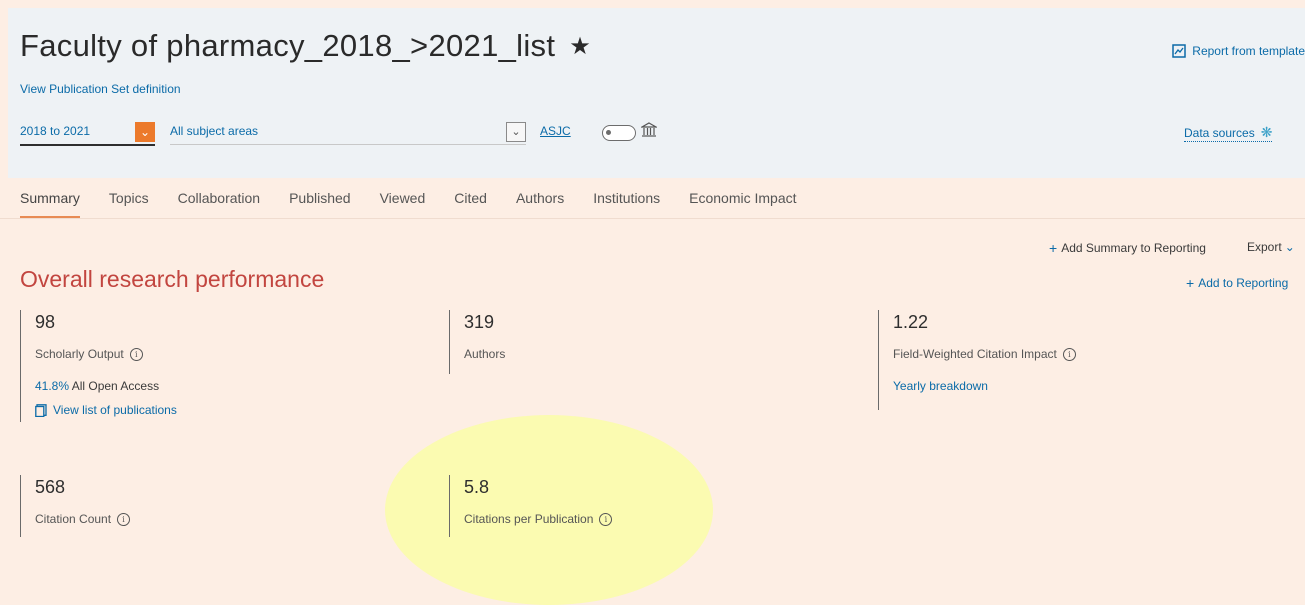 Image resolution: width=1305 pixels, height=605 pixels. I want to click on year-range-value: 2018 to 2021, so click(55, 131).